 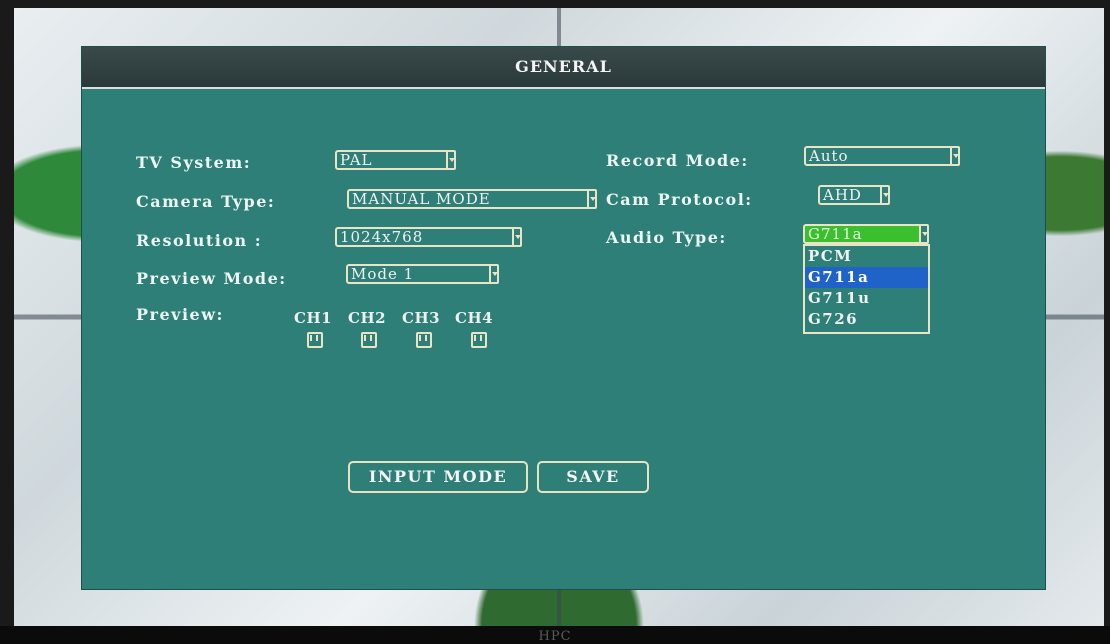 I want to click on channel-checkbox-ch2, so click(x=369, y=340).